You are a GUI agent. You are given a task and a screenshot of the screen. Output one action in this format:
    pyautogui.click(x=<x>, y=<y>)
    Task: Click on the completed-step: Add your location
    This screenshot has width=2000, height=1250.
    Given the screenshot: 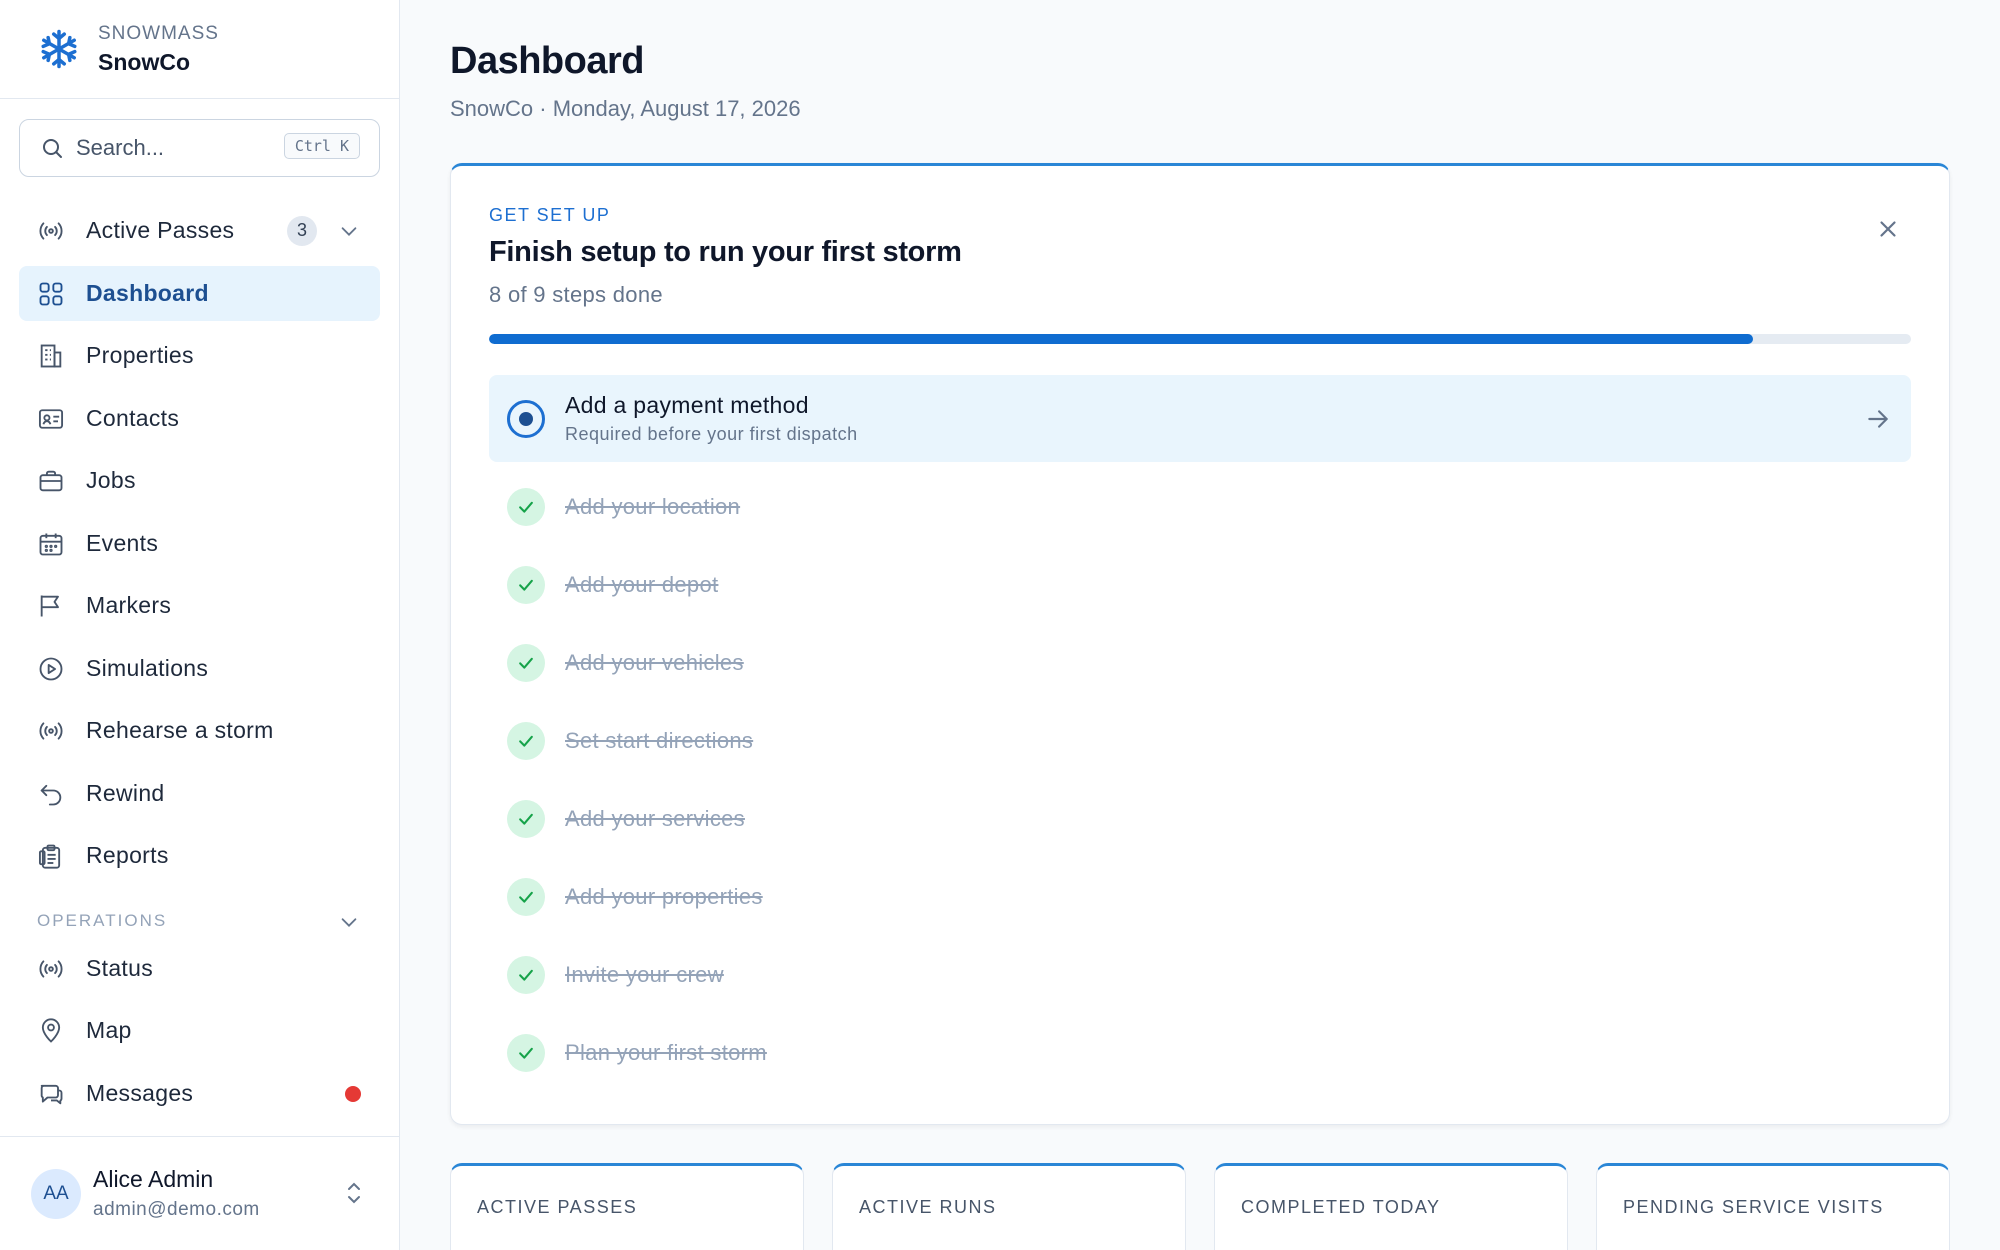 What is the action you would take?
    pyautogui.click(x=623, y=507)
    